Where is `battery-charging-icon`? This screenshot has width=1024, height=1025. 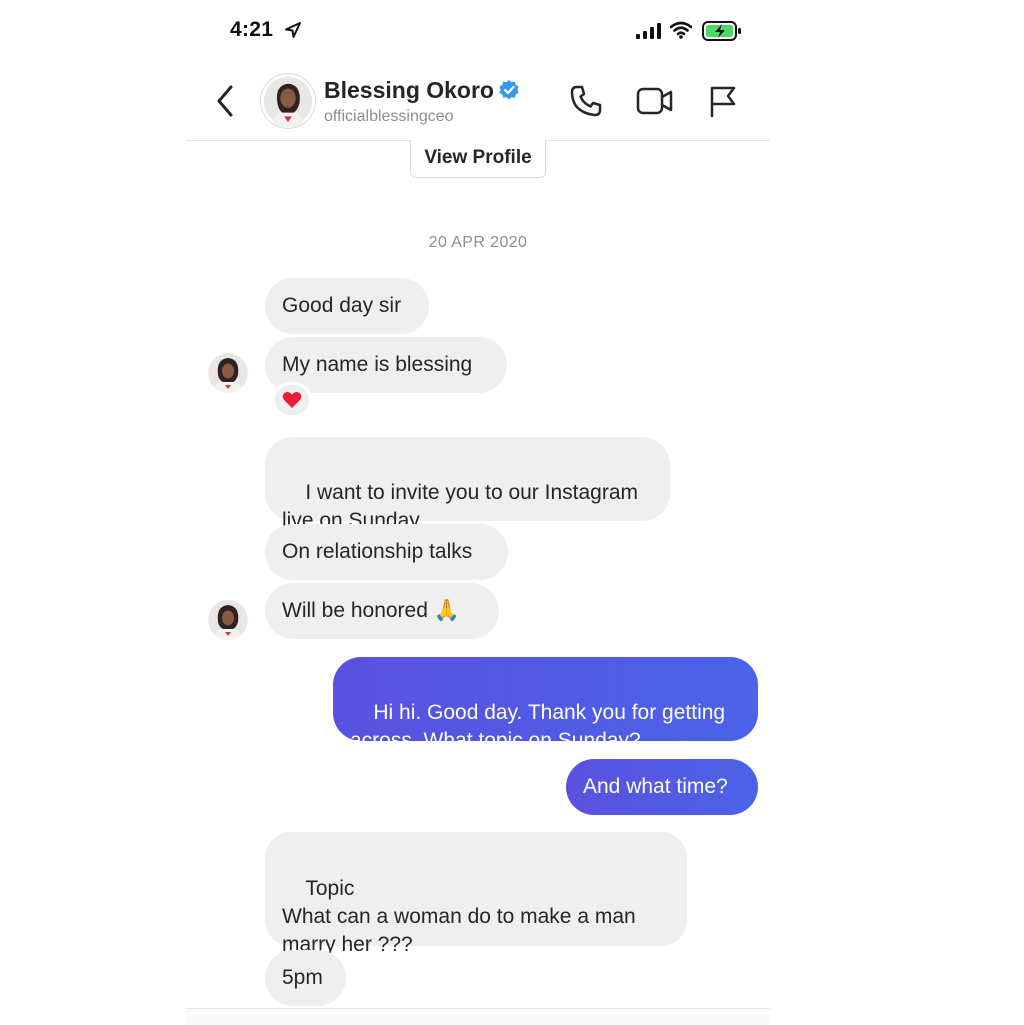
battery-charging-icon is located at coordinates (721, 31).